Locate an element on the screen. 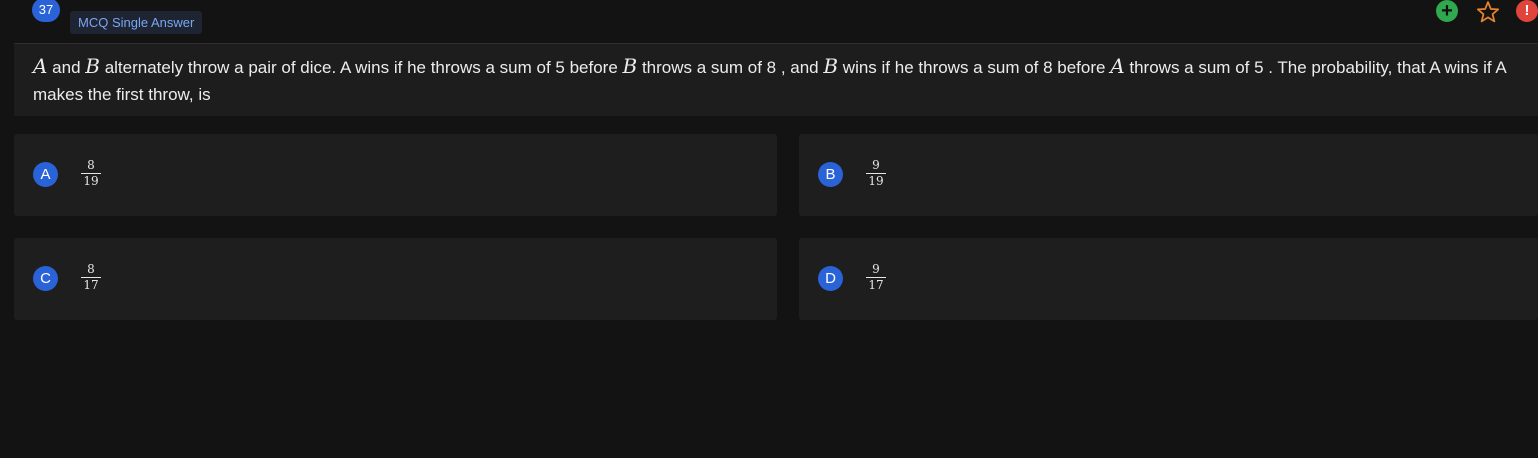 This screenshot has width=1538, height=458. question-text-segment: throws a sum of 8 , and is located at coordinates (730, 67).